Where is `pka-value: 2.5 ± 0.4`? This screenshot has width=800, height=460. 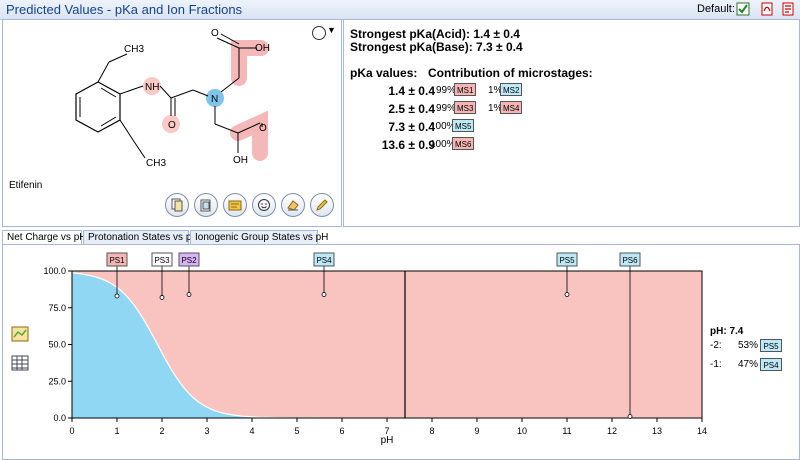
pka-value: 2.5 ± 0.4 is located at coordinates (411, 109).